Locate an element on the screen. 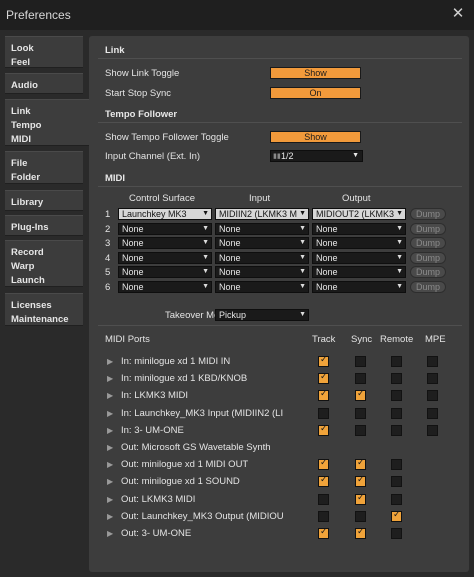  sidebar-item-link-tempo-midi: Link Tempo MIDI is located at coordinates (50, 122).